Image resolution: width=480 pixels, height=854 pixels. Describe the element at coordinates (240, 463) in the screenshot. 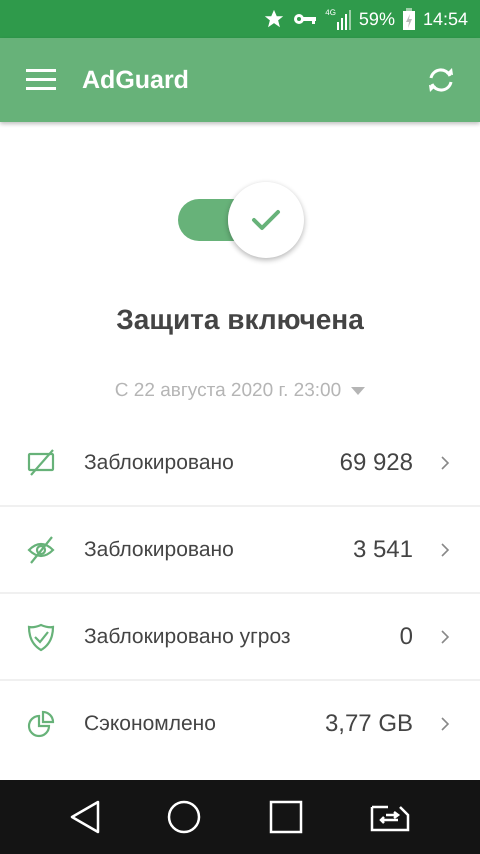

I see `stats-row: Заблокировано 69 928` at that location.